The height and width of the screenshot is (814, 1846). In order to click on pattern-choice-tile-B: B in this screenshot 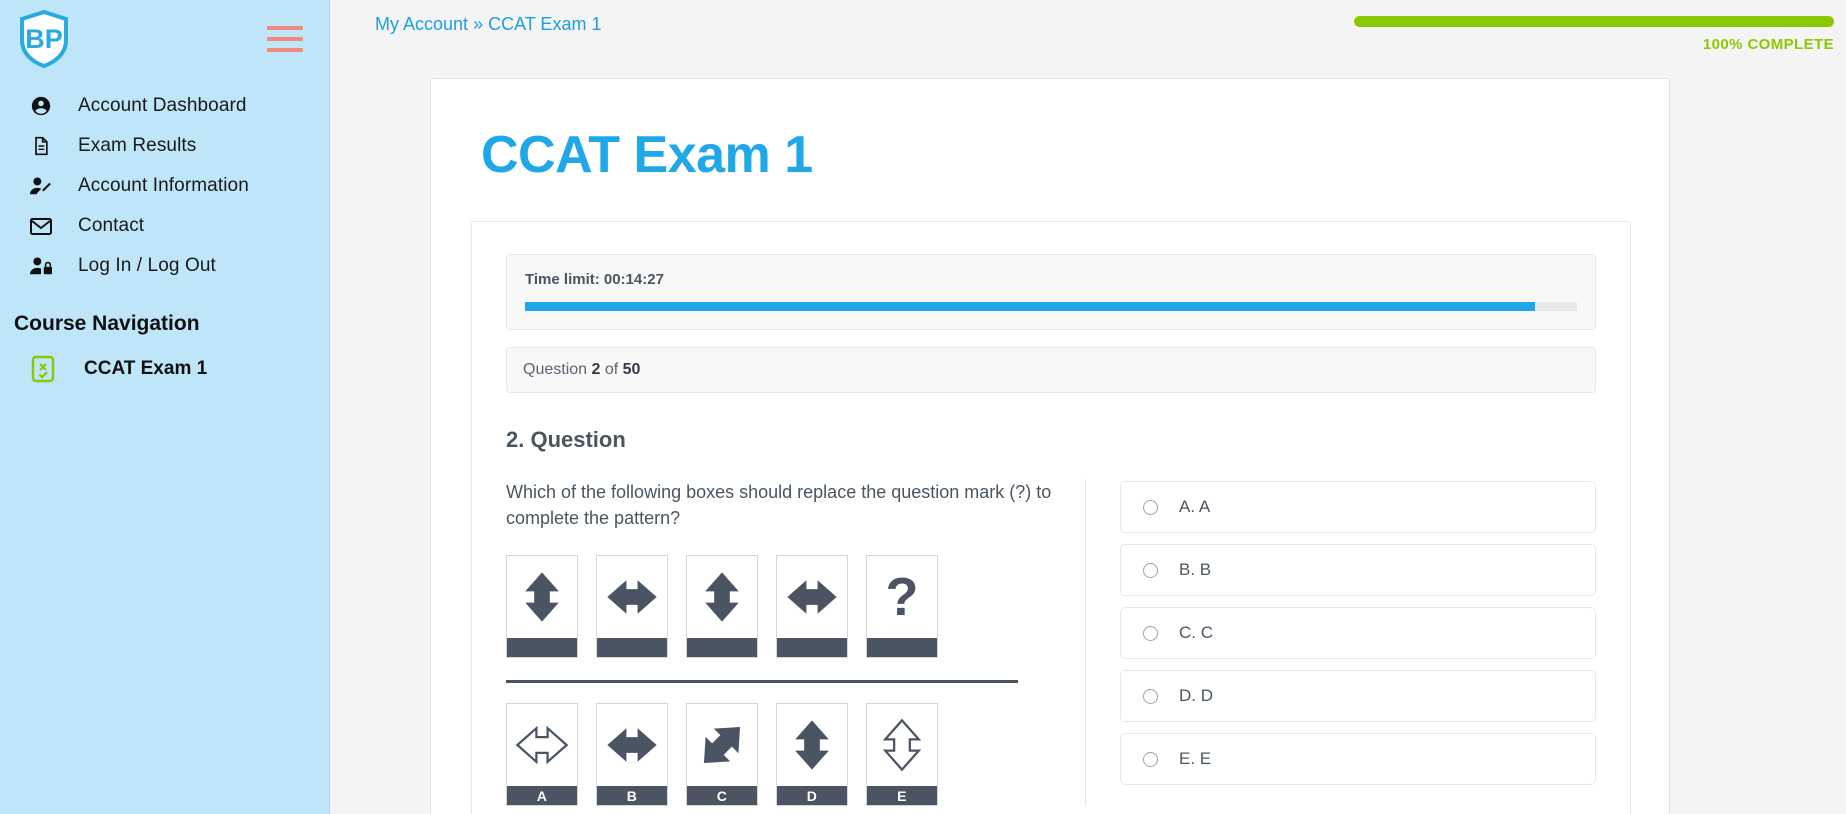, I will do `click(632, 755)`.